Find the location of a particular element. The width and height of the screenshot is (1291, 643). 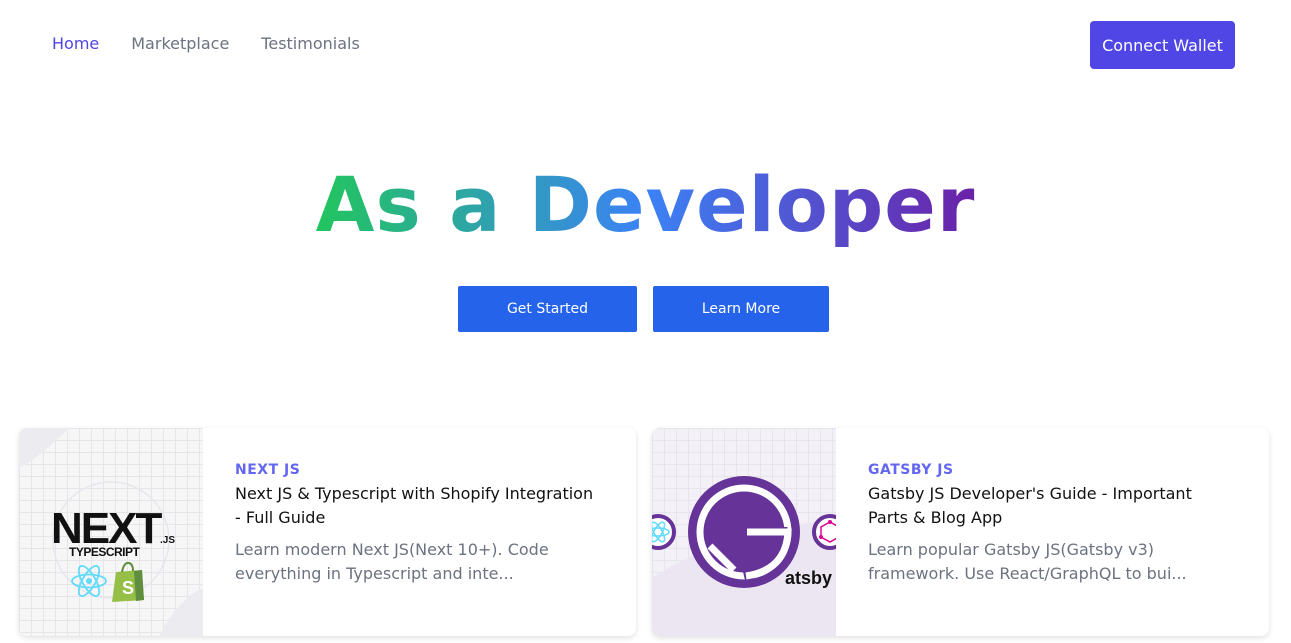

nav-link-testimonials: Testimonials is located at coordinates (310, 44).